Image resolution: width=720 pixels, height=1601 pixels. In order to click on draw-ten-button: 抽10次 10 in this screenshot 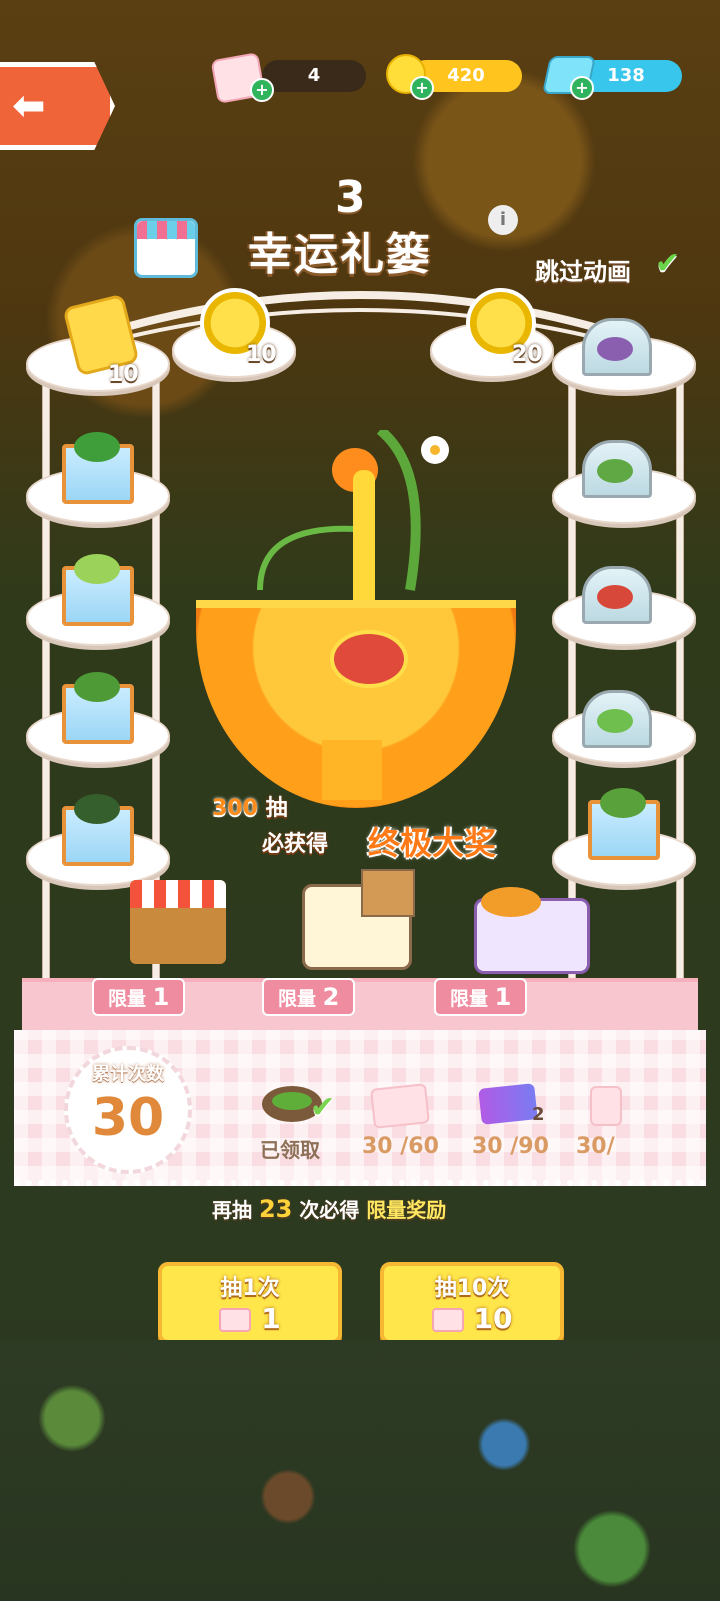, I will do `click(472, 1303)`.